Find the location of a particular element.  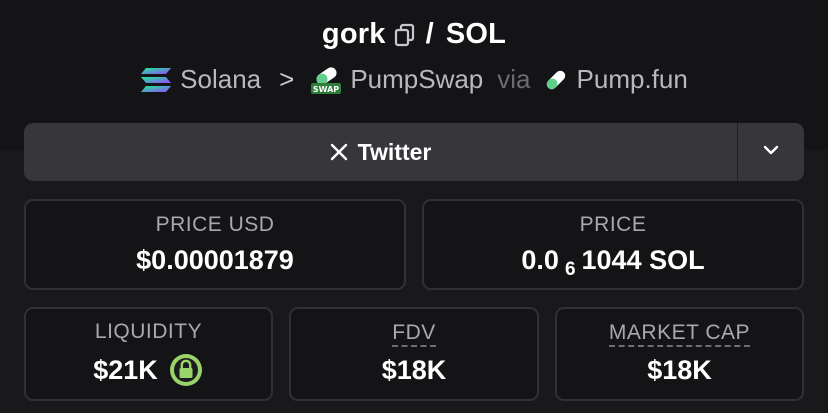

liquidity-label: LIQUIDITY is located at coordinates (148, 331).